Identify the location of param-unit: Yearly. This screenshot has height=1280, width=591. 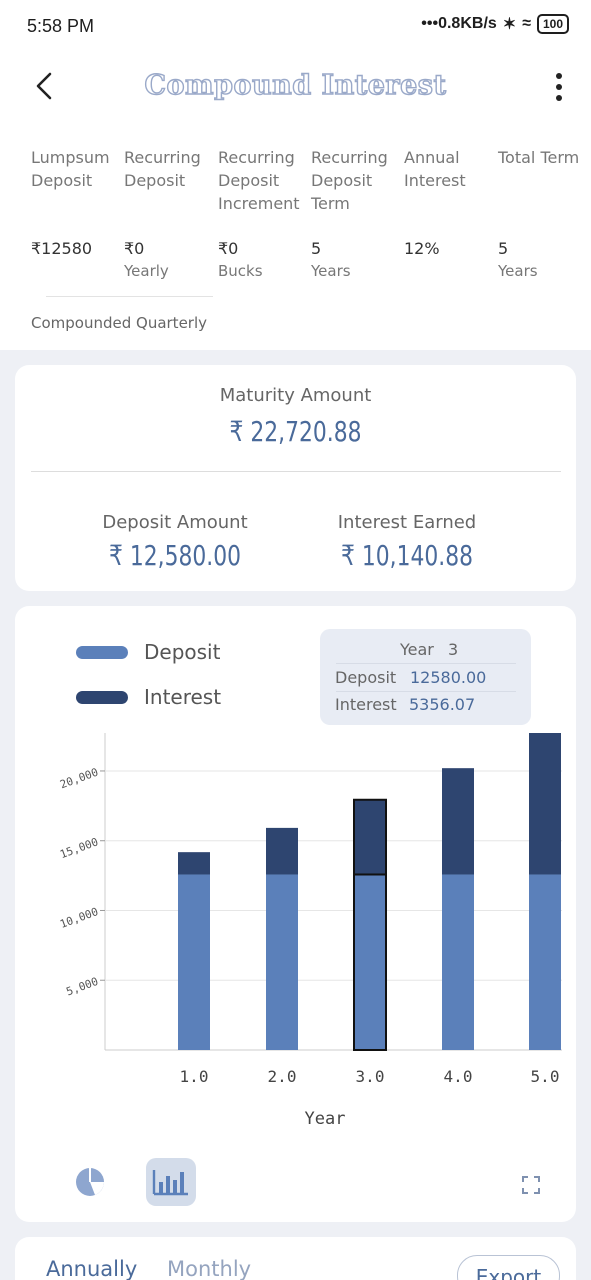
(146, 271).